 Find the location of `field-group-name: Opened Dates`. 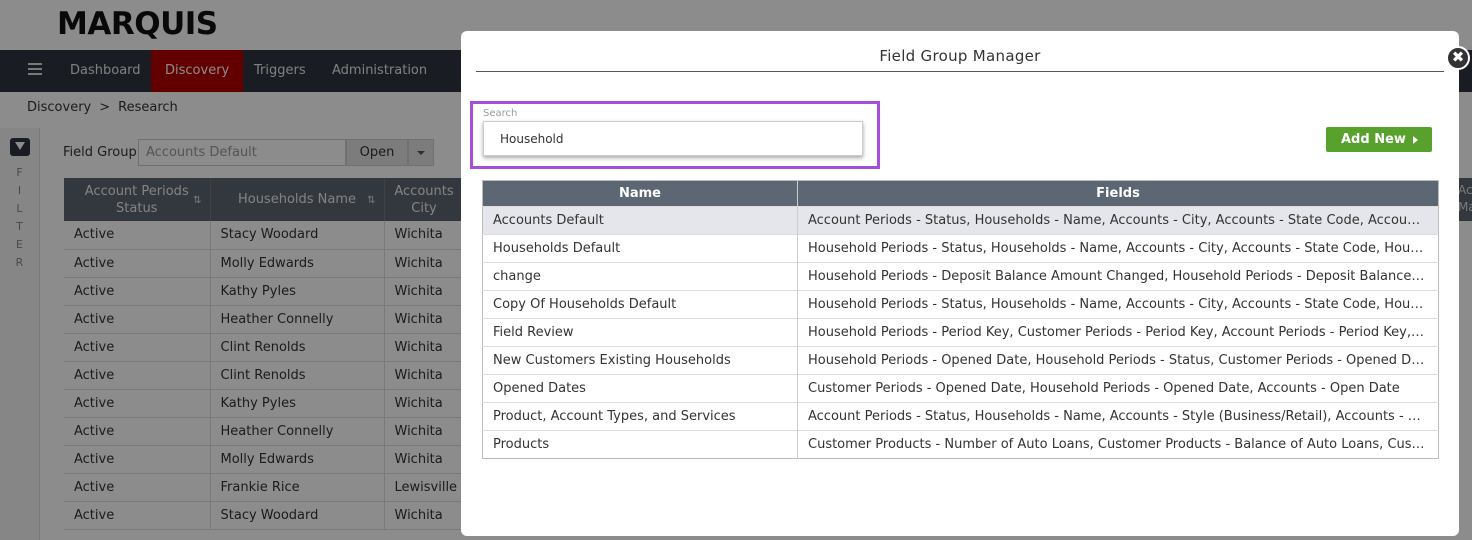

field-group-name: Opened Dates is located at coordinates (640, 388).